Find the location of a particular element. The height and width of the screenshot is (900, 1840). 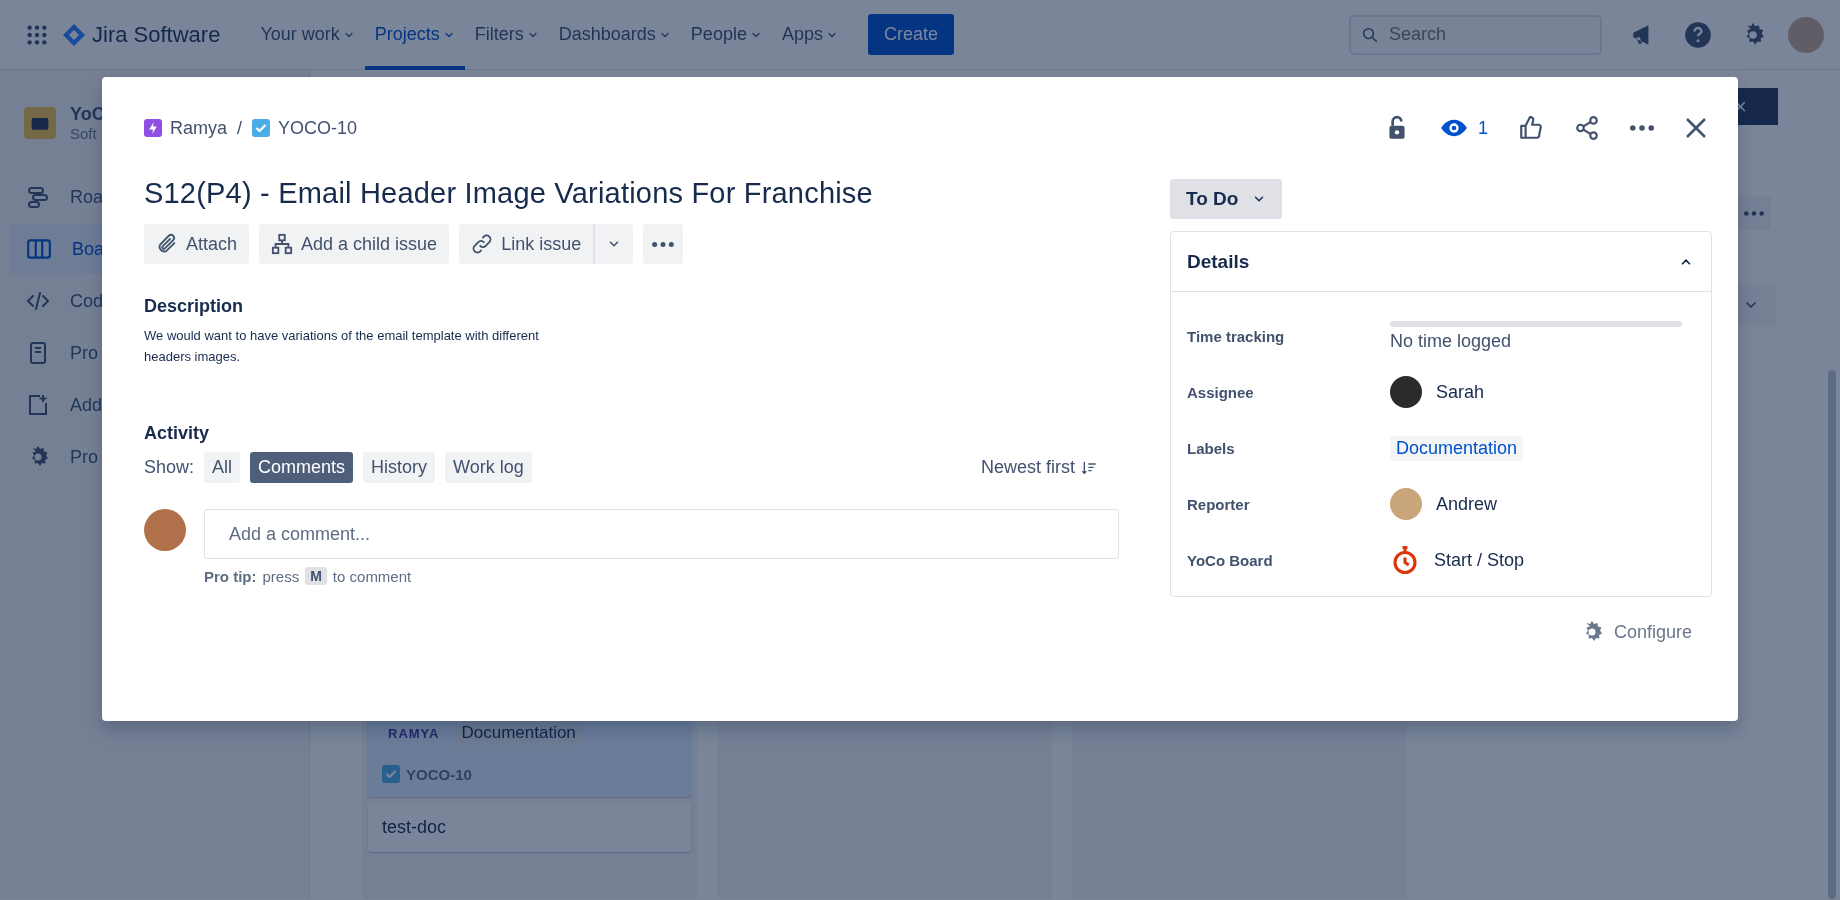

field-label: YoCo Board is located at coordinates (1230, 560).